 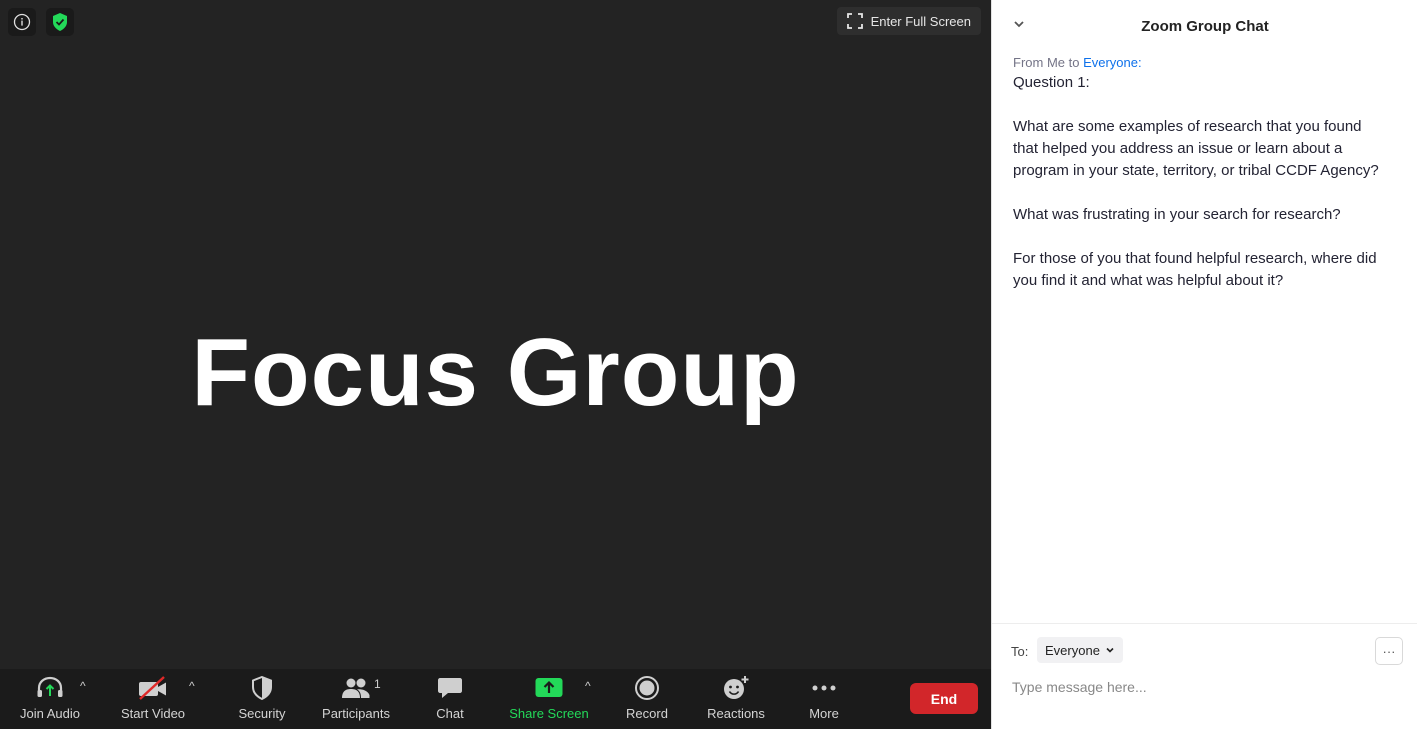 I want to click on more-label: More, so click(x=824, y=713).